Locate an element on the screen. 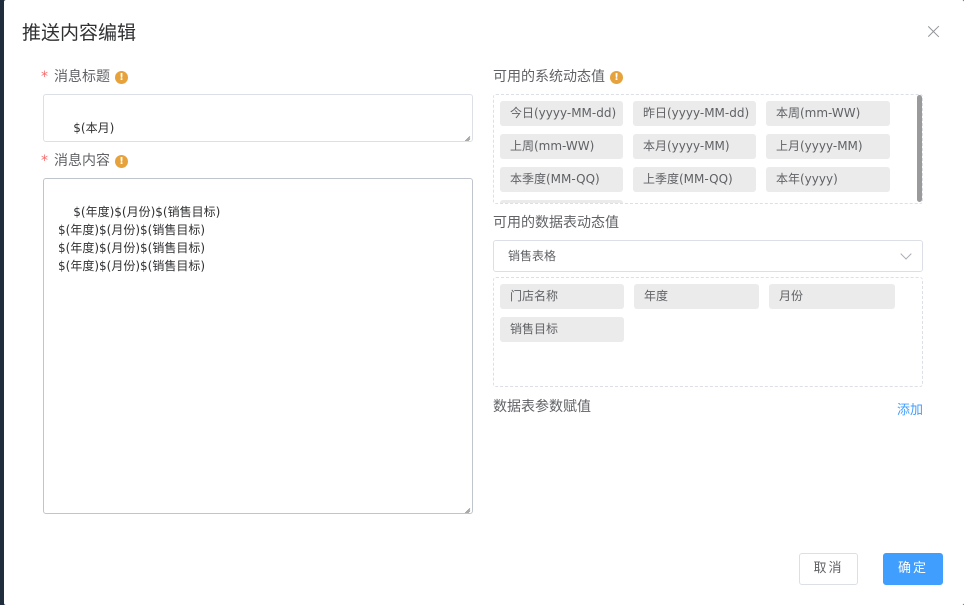  confirm-button: 确定 is located at coordinates (913, 569).